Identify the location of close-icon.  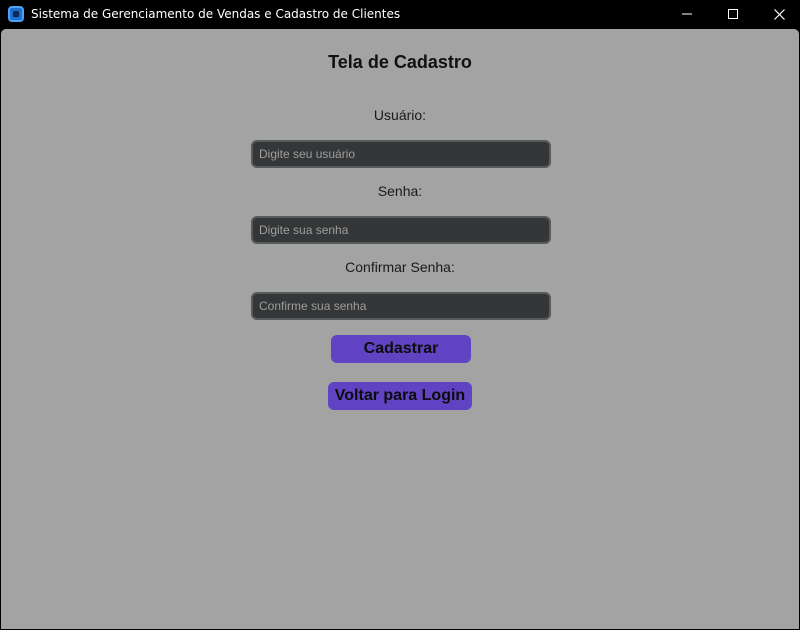
(779, 14).